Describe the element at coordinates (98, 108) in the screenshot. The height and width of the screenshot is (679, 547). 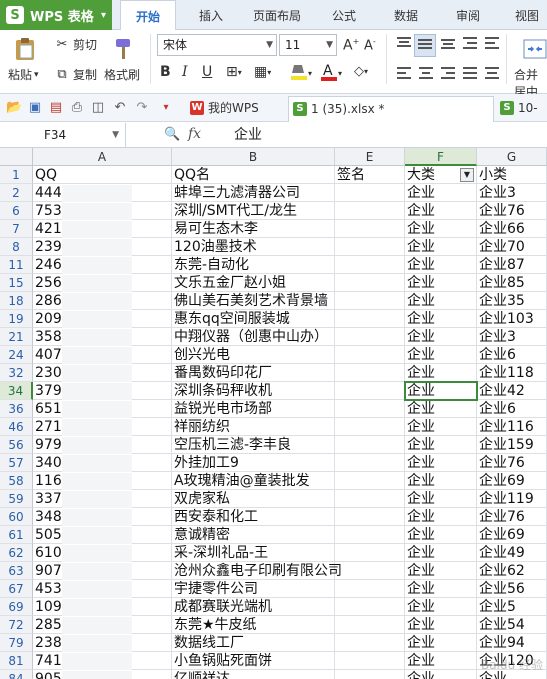
I see `print-preview-icon: ◫` at that location.